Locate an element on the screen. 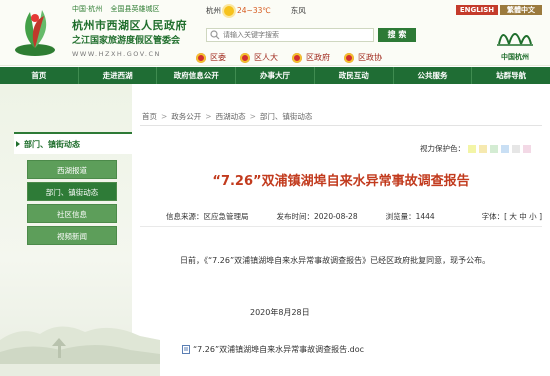  top-small-links: 中国·杭州 全国县英雄城区 is located at coordinates (118, 9).